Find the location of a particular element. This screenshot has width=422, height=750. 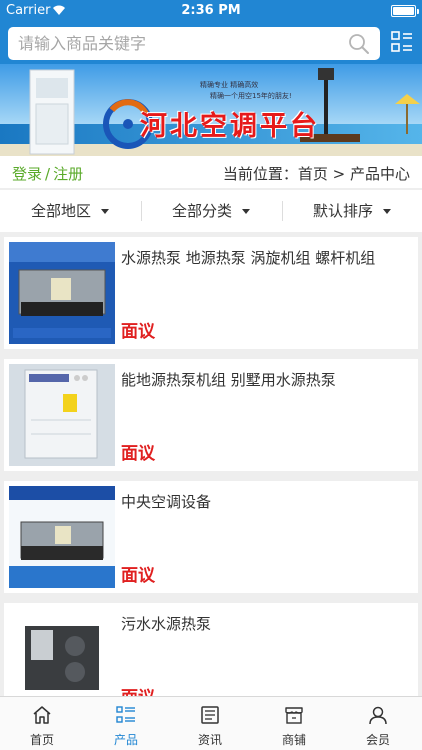

news-icon is located at coordinates (210, 715).